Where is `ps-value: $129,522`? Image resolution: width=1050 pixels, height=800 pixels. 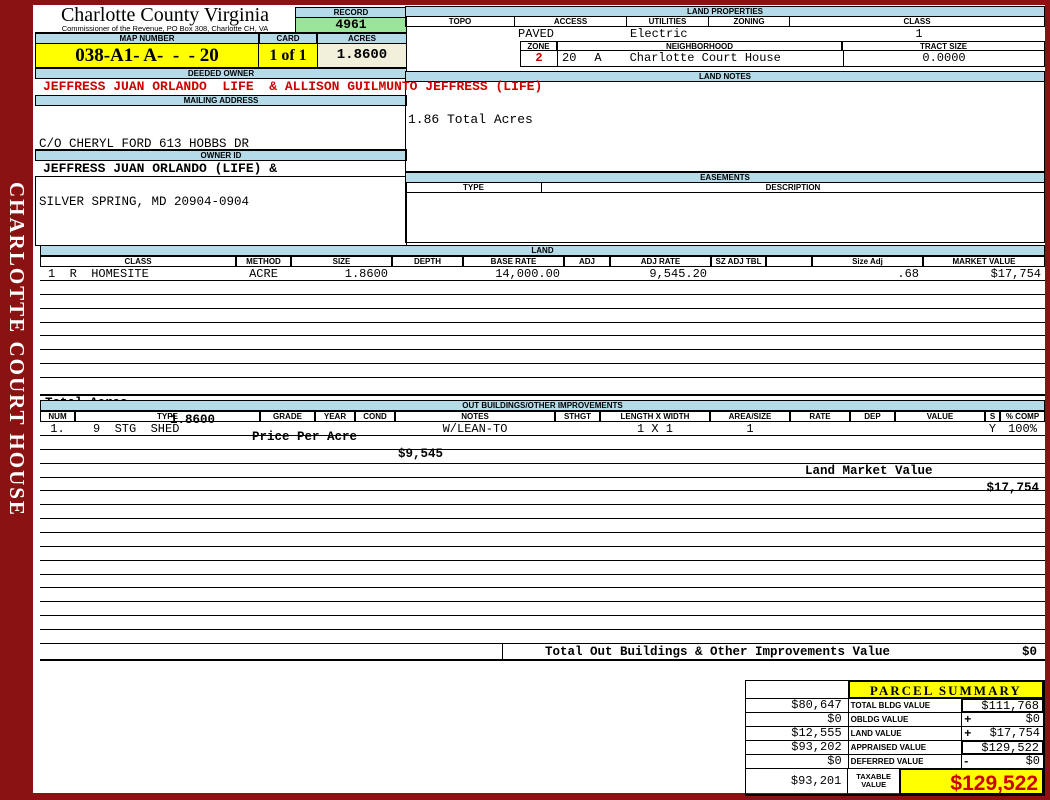
ps-value: $129,522 is located at coordinates (1002, 747).